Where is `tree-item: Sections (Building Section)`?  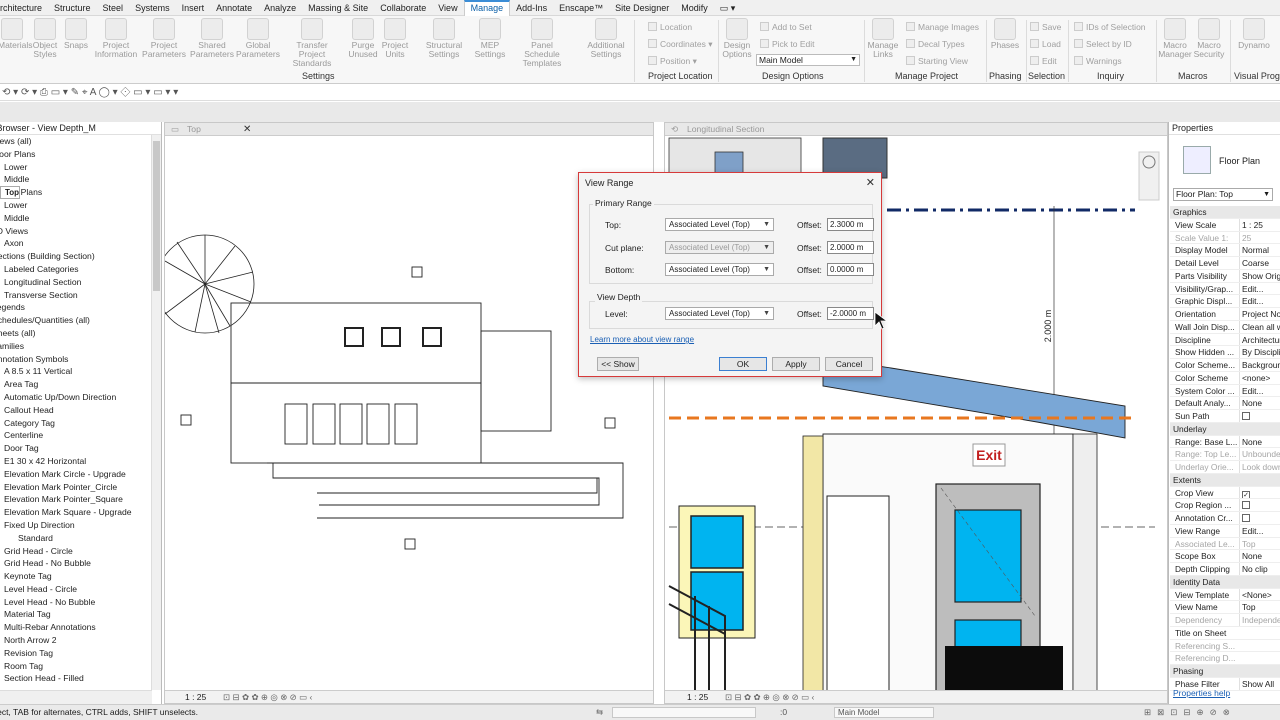
tree-item: Sections (Building Section) is located at coordinates (80, 256).